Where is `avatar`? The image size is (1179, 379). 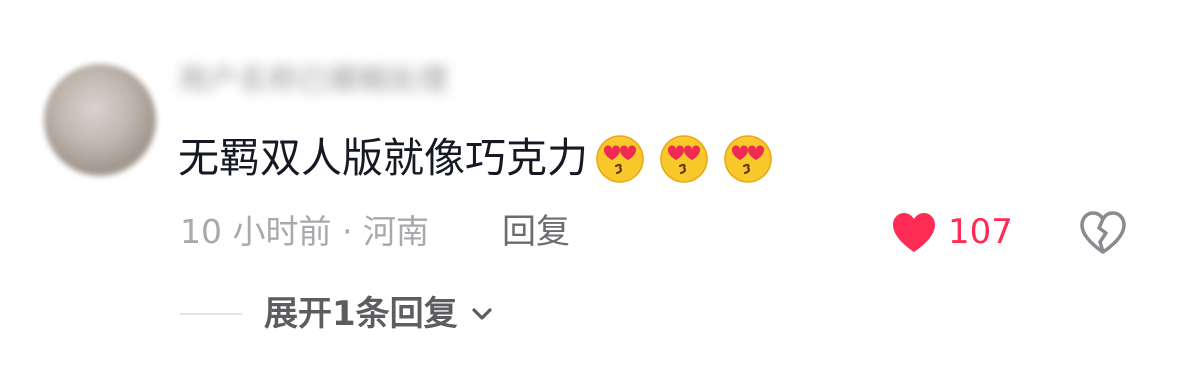 avatar is located at coordinates (100, 120).